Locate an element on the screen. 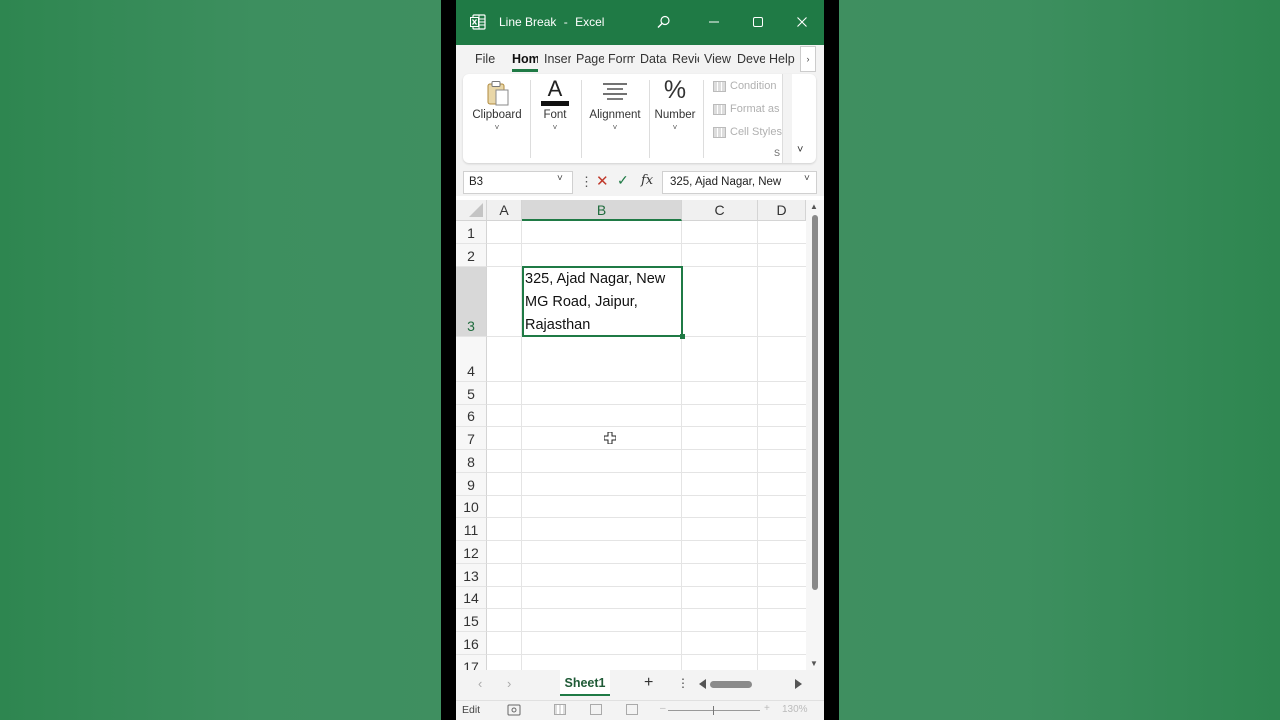 The width and height of the screenshot is (1280, 720). tab-formulas: Form is located at coordinates (621, 59).